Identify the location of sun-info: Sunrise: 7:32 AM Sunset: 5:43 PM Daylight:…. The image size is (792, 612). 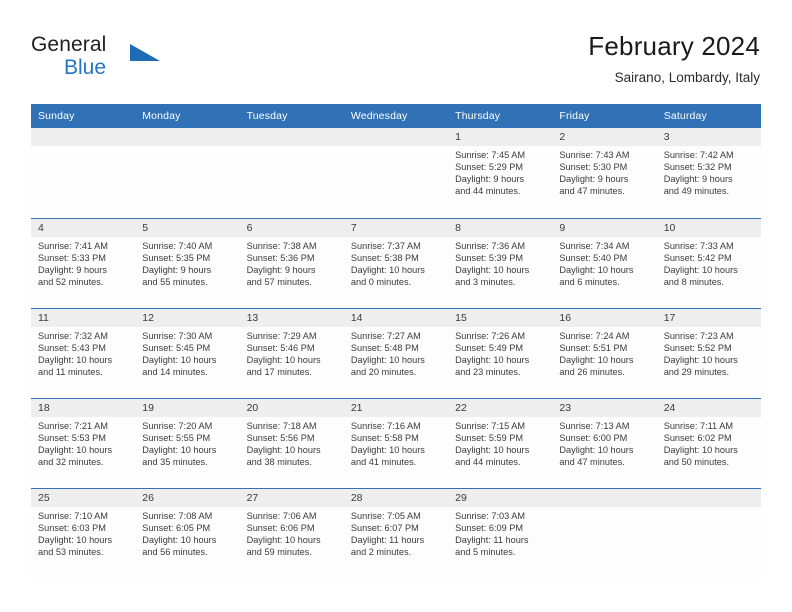
(83, 352).